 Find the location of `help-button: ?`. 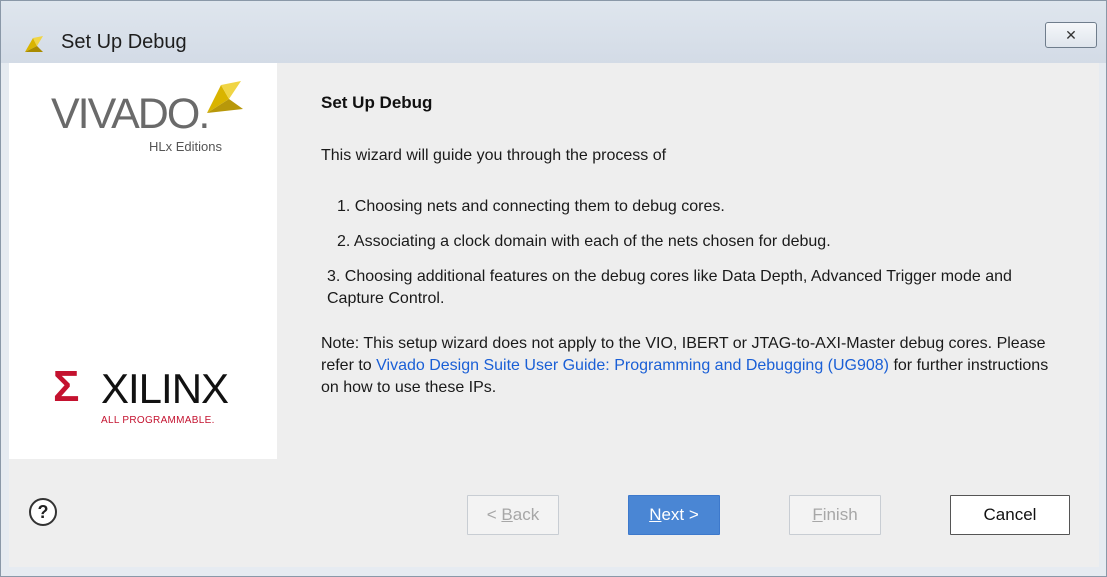

help-button: ? is located at coordinates (43, 512).